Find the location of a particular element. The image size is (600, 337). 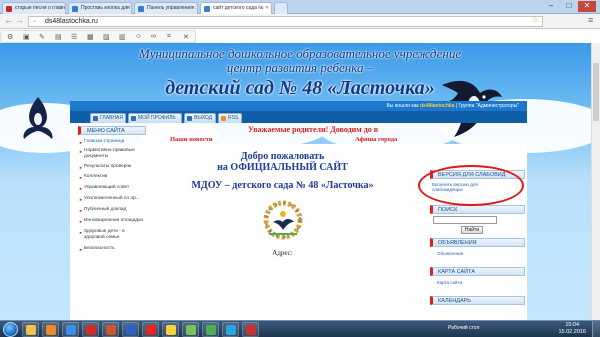

kindergarten-emblem-icon is located at coordinates (283, 220).